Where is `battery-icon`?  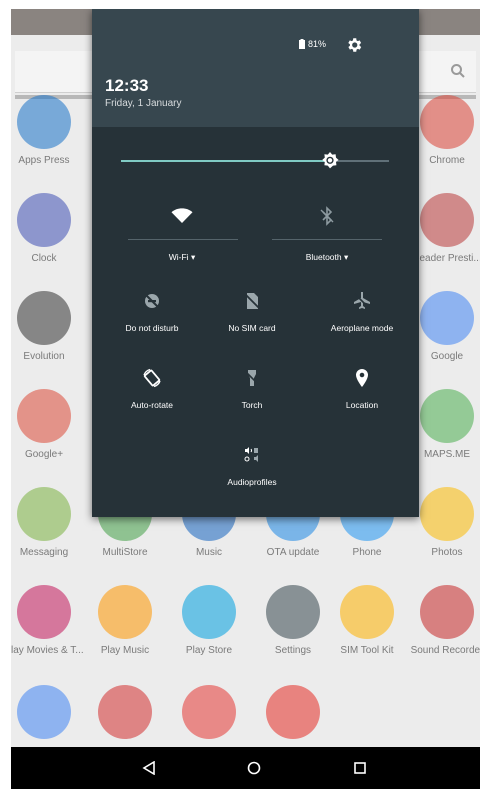
battery-icon is located at coordinates (302, 44).